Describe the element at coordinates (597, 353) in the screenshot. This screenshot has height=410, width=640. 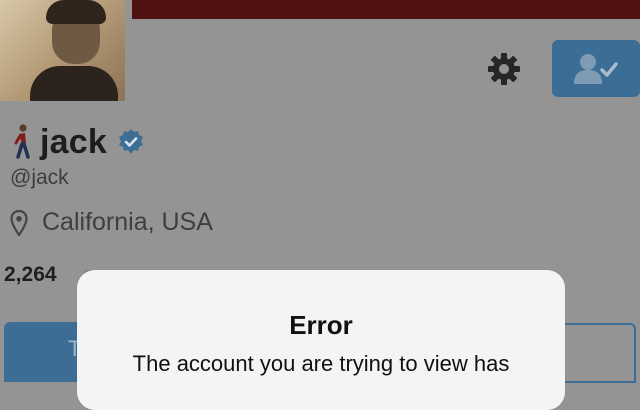
I see `tab-right` at that location.